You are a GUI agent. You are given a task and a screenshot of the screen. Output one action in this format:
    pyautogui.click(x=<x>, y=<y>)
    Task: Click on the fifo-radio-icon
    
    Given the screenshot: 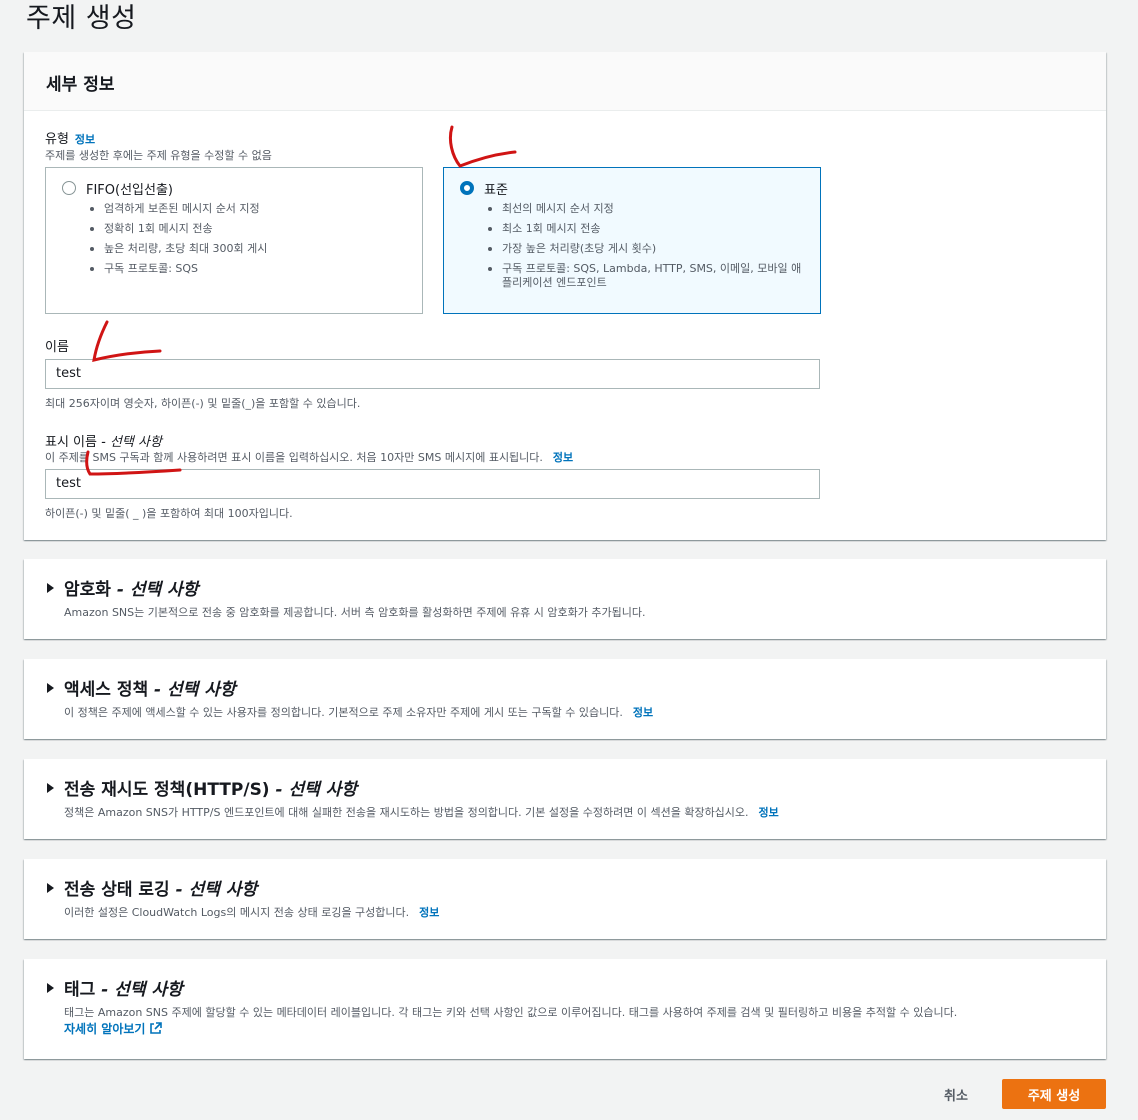 What is the action you would take?
    pyautogui.click(x=69, y=188)
    